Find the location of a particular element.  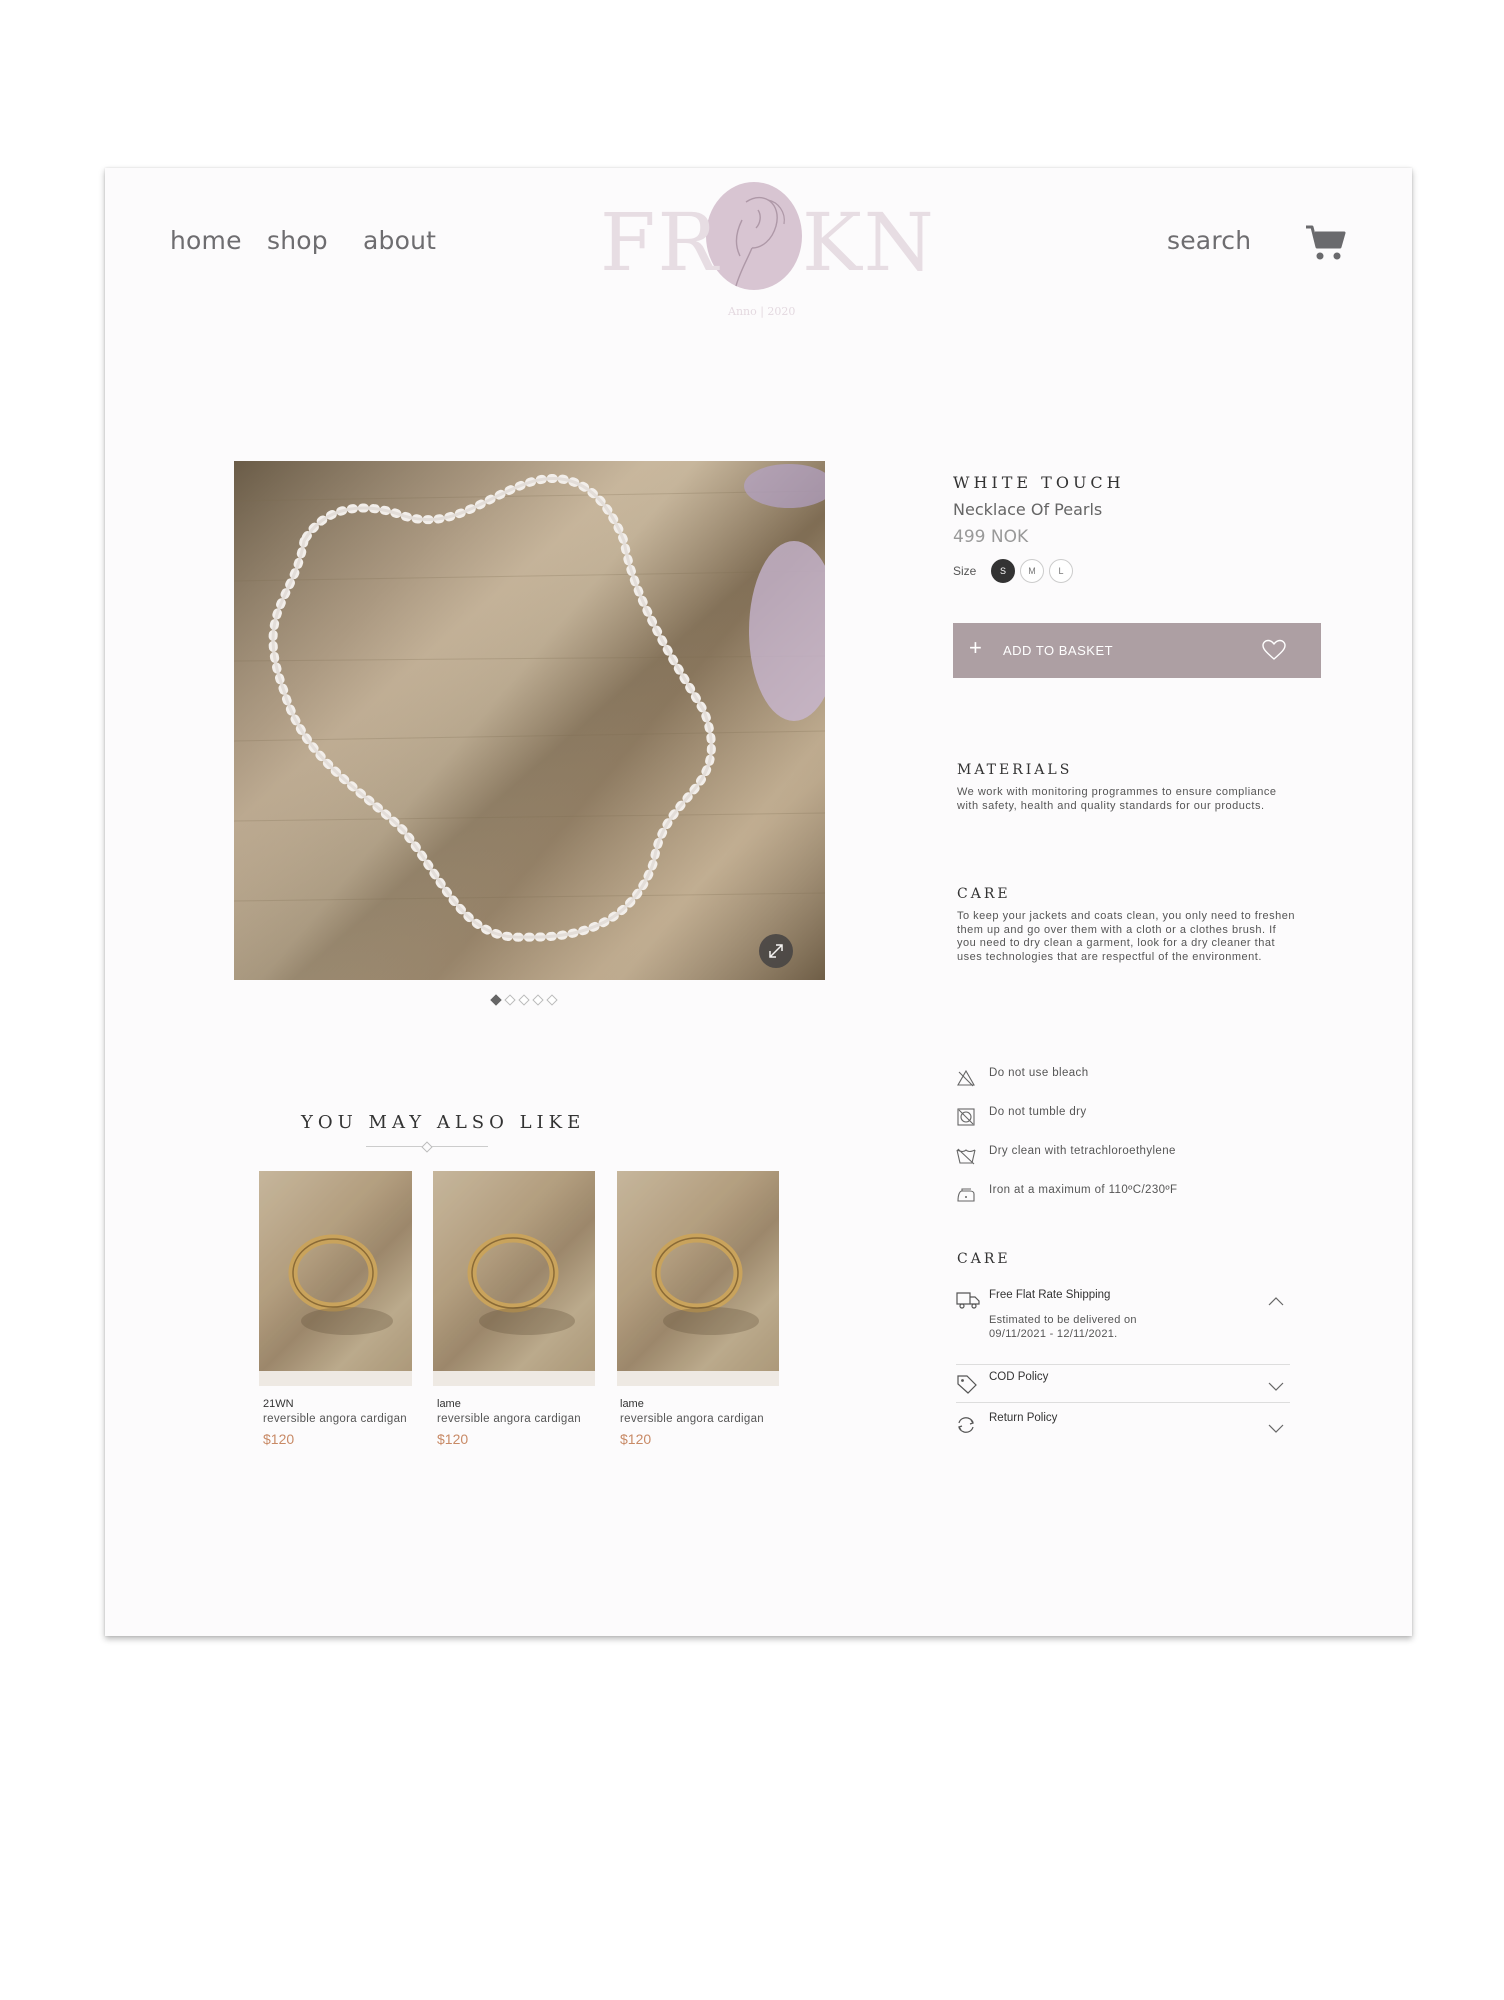

chevron-up-icon is located at coordinates (1276, 1302).